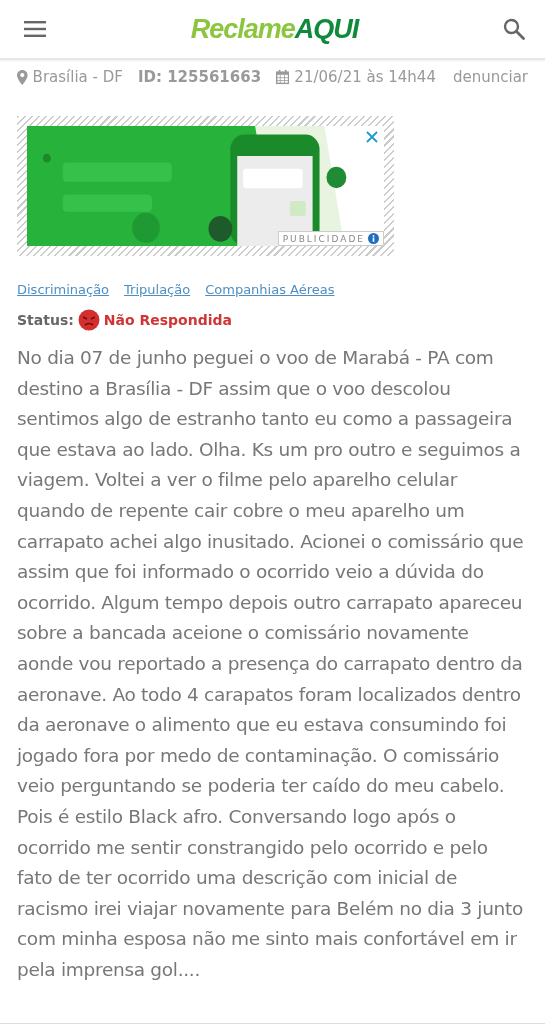 The width and height of the screenshot is (545, 1024). What do you see at coordinates (35, 29) in the screenshot?
I see `menu-icon` at bounding box center [35, 29].